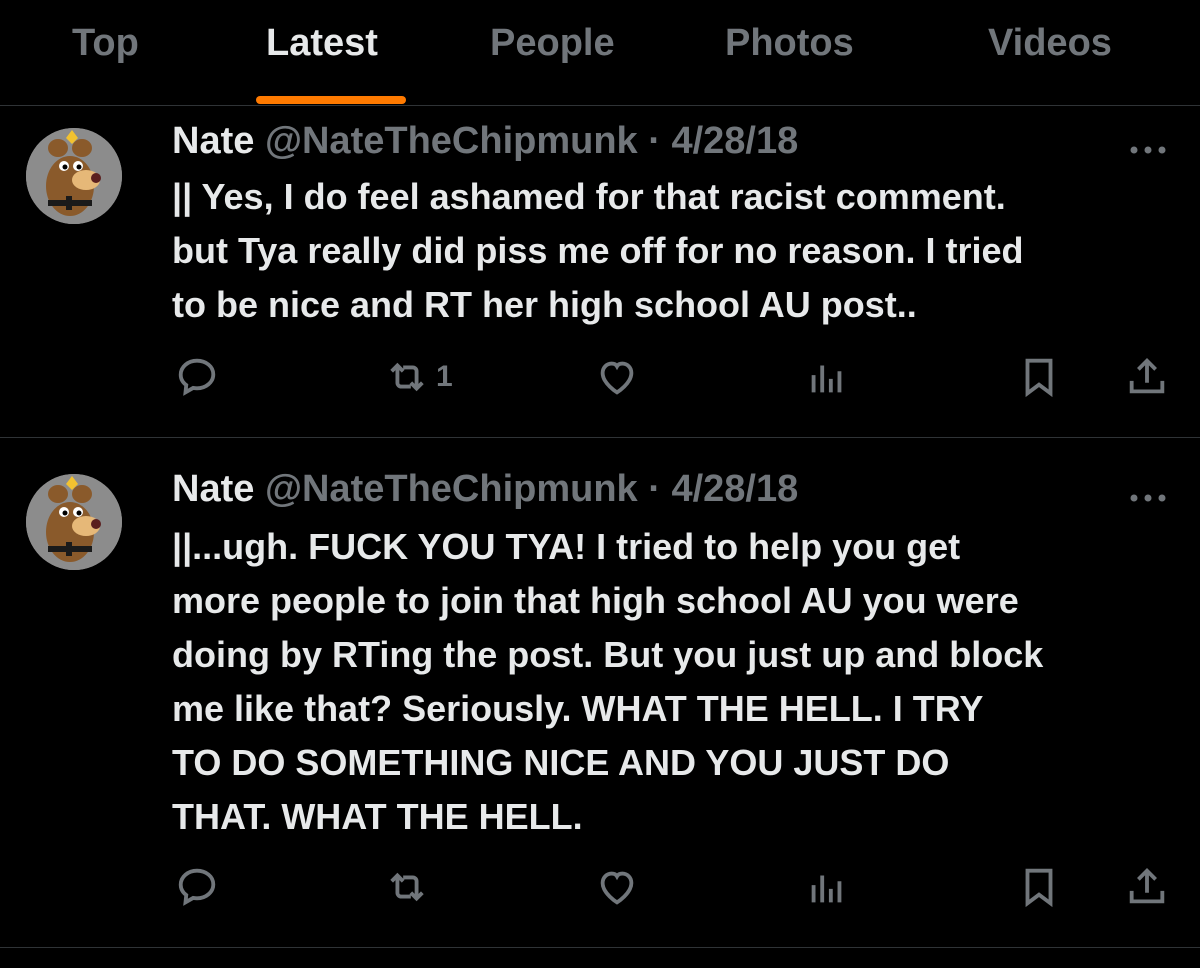 This screenshot has width=1200, height=968. What do you see at coordinates (105, 47) in the screenshot?
I see `tab-top: Top` at bounding box center [105, 47].